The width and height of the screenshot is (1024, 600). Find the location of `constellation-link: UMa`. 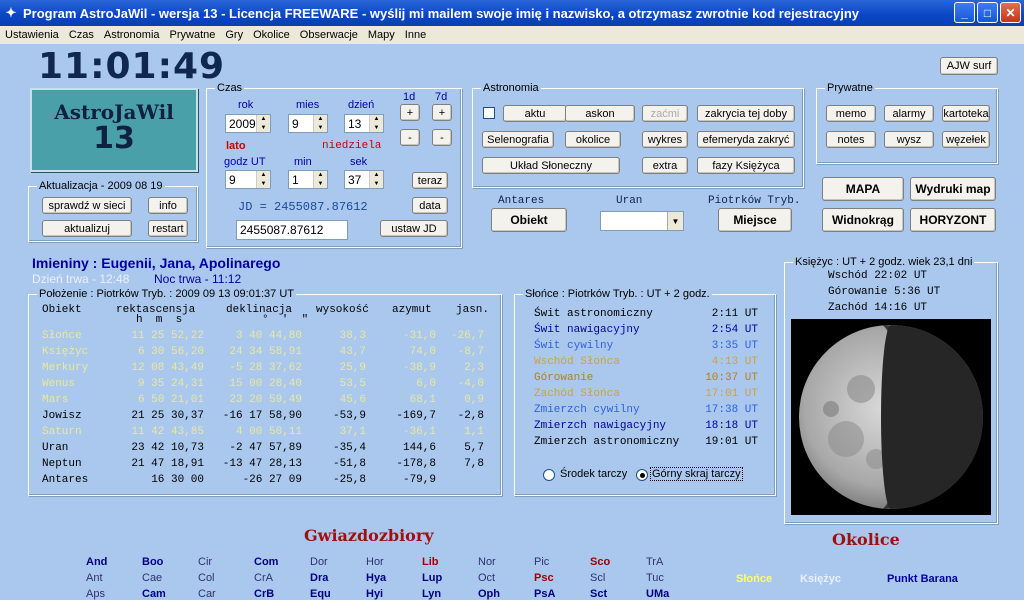

constellation-link: UMa is located at coordinates (657, 594).